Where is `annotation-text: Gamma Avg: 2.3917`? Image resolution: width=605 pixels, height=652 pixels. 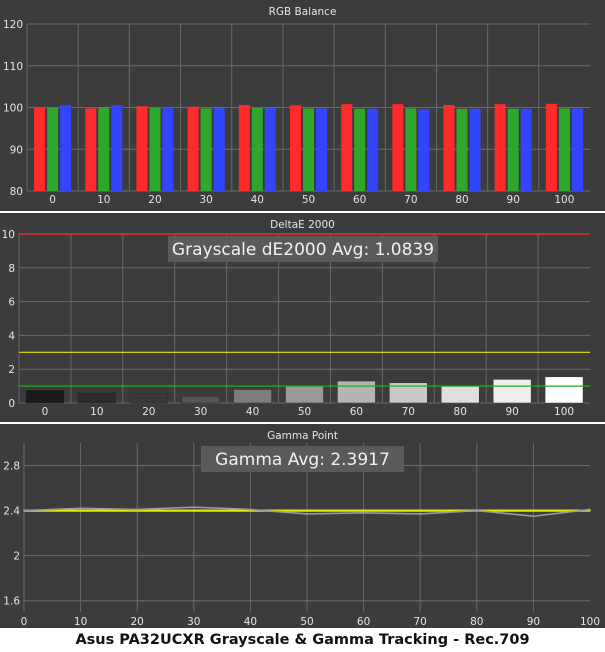
annotation-text: Gamma Avg: 2.3917 is located at coordinates (302, 460).